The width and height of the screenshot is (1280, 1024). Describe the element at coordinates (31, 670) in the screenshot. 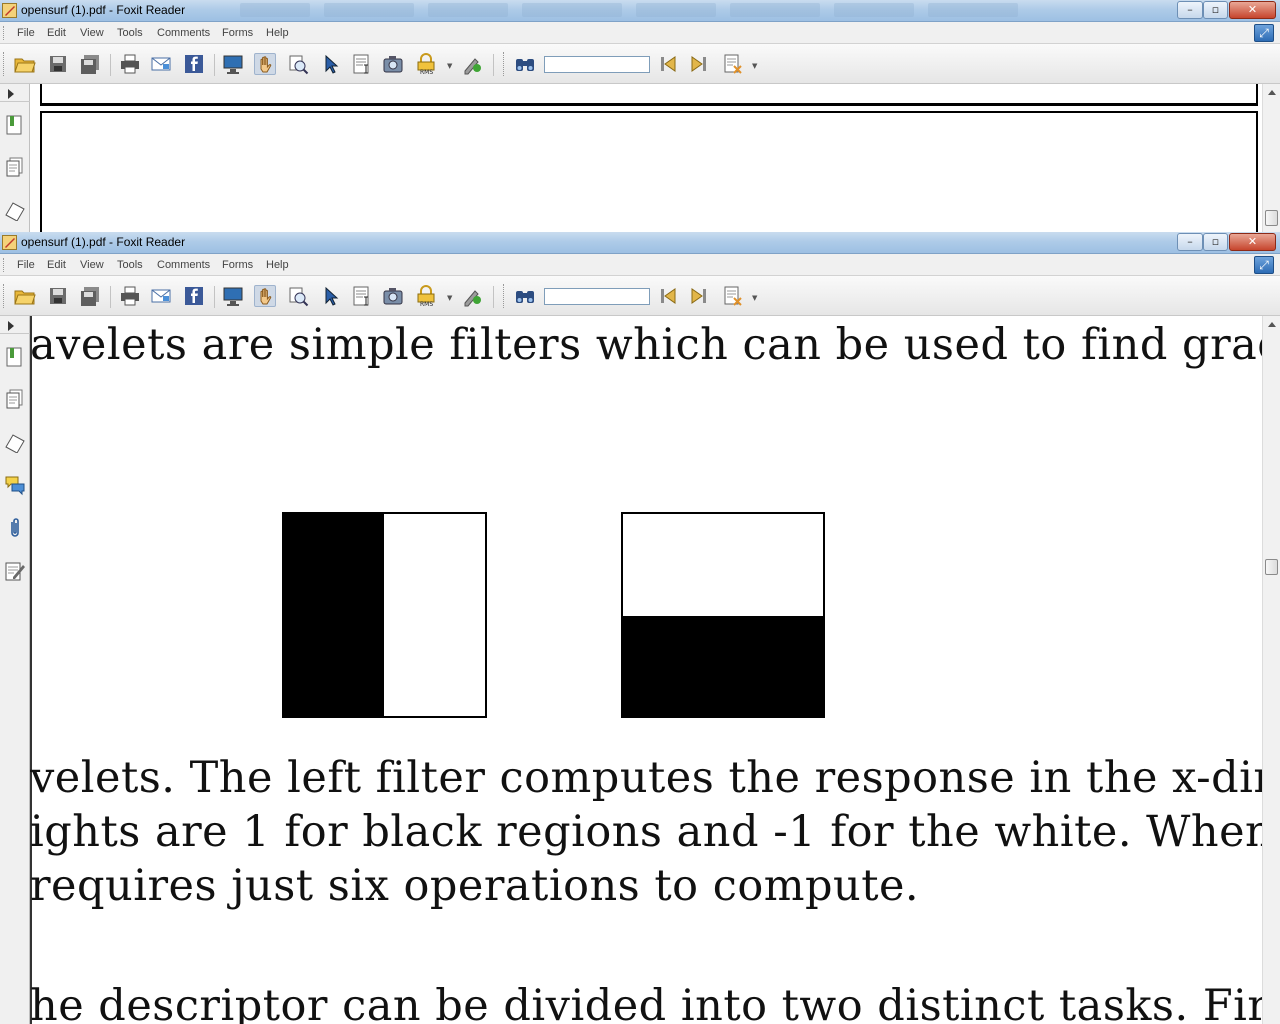

I see `pdf-page-edge` at that location.